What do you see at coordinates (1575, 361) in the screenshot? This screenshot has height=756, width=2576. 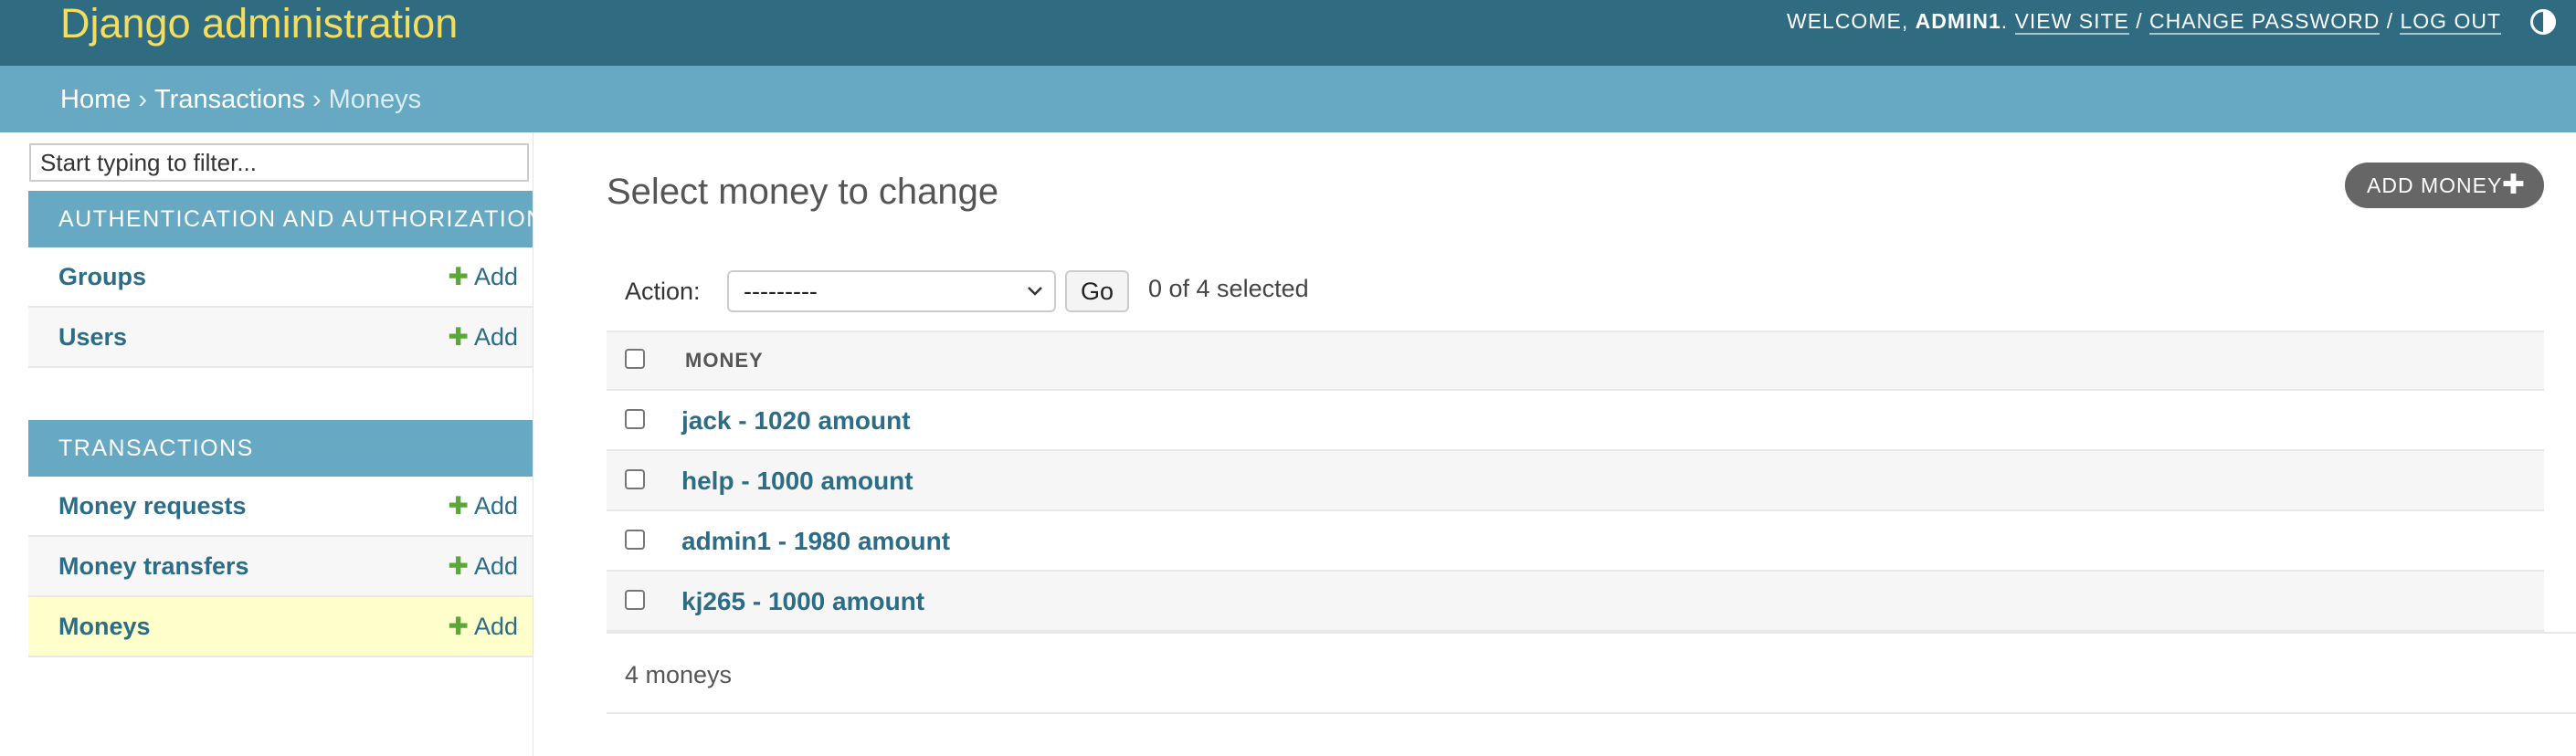 I see `table-header-row: MONEY` at bounding box center [1575, 361].